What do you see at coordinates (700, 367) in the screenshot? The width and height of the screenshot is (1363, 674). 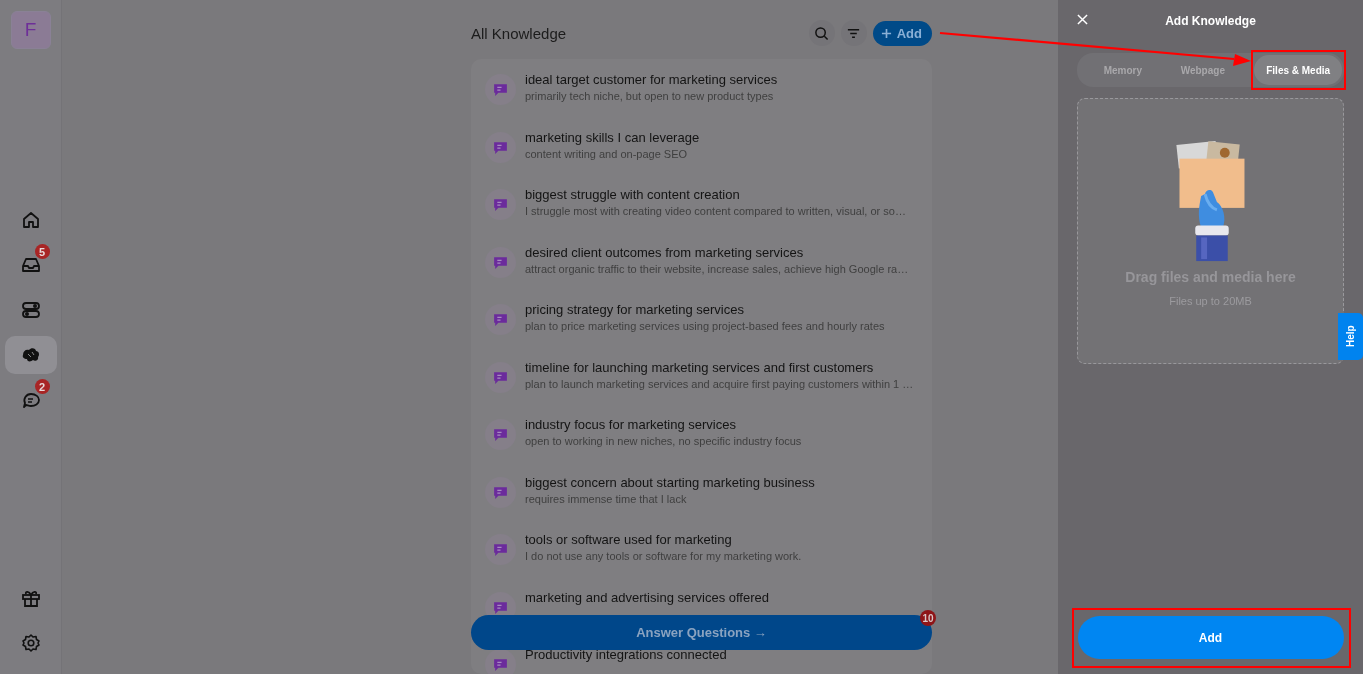 I see `item-title: timeline for launching marketing services and first customers` at bounding box center [700, 367].